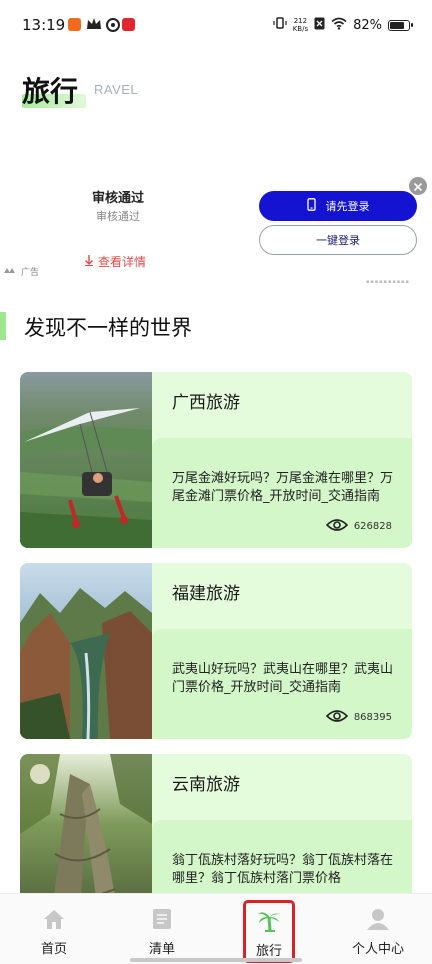  Describe the element at coordinates (113, 26) in the screenshot. I see `swirl-app-icon` at that location.